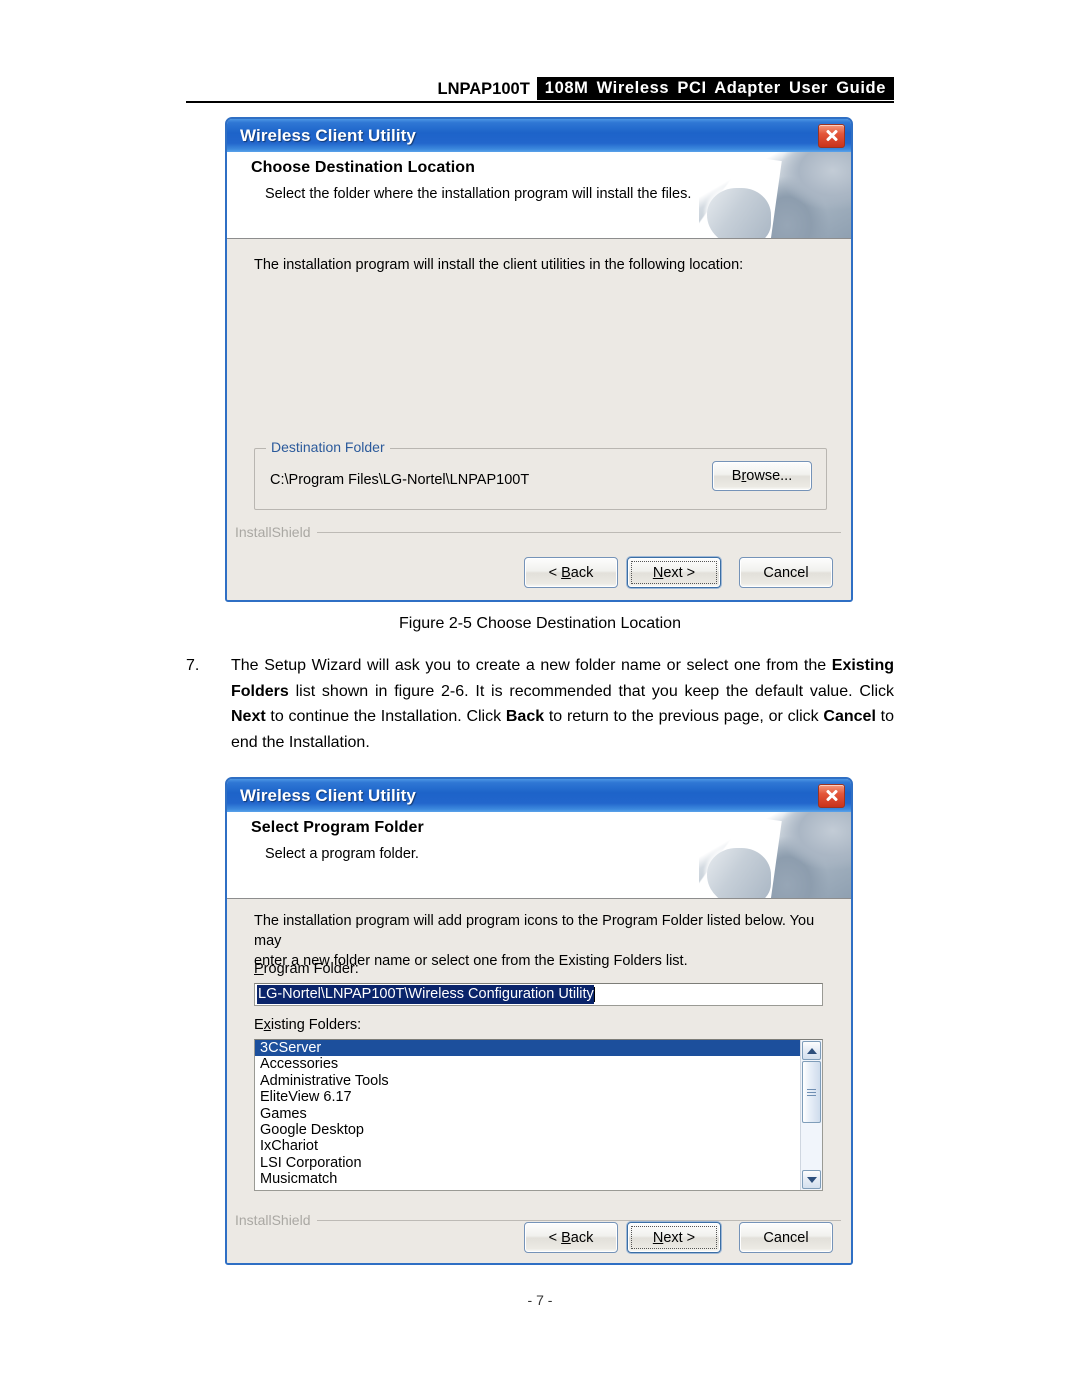  What do you see at coordinates (540, 1300) in the screenshot?
I see `page-number: - 7 -` at bounding box center [540, 1300].